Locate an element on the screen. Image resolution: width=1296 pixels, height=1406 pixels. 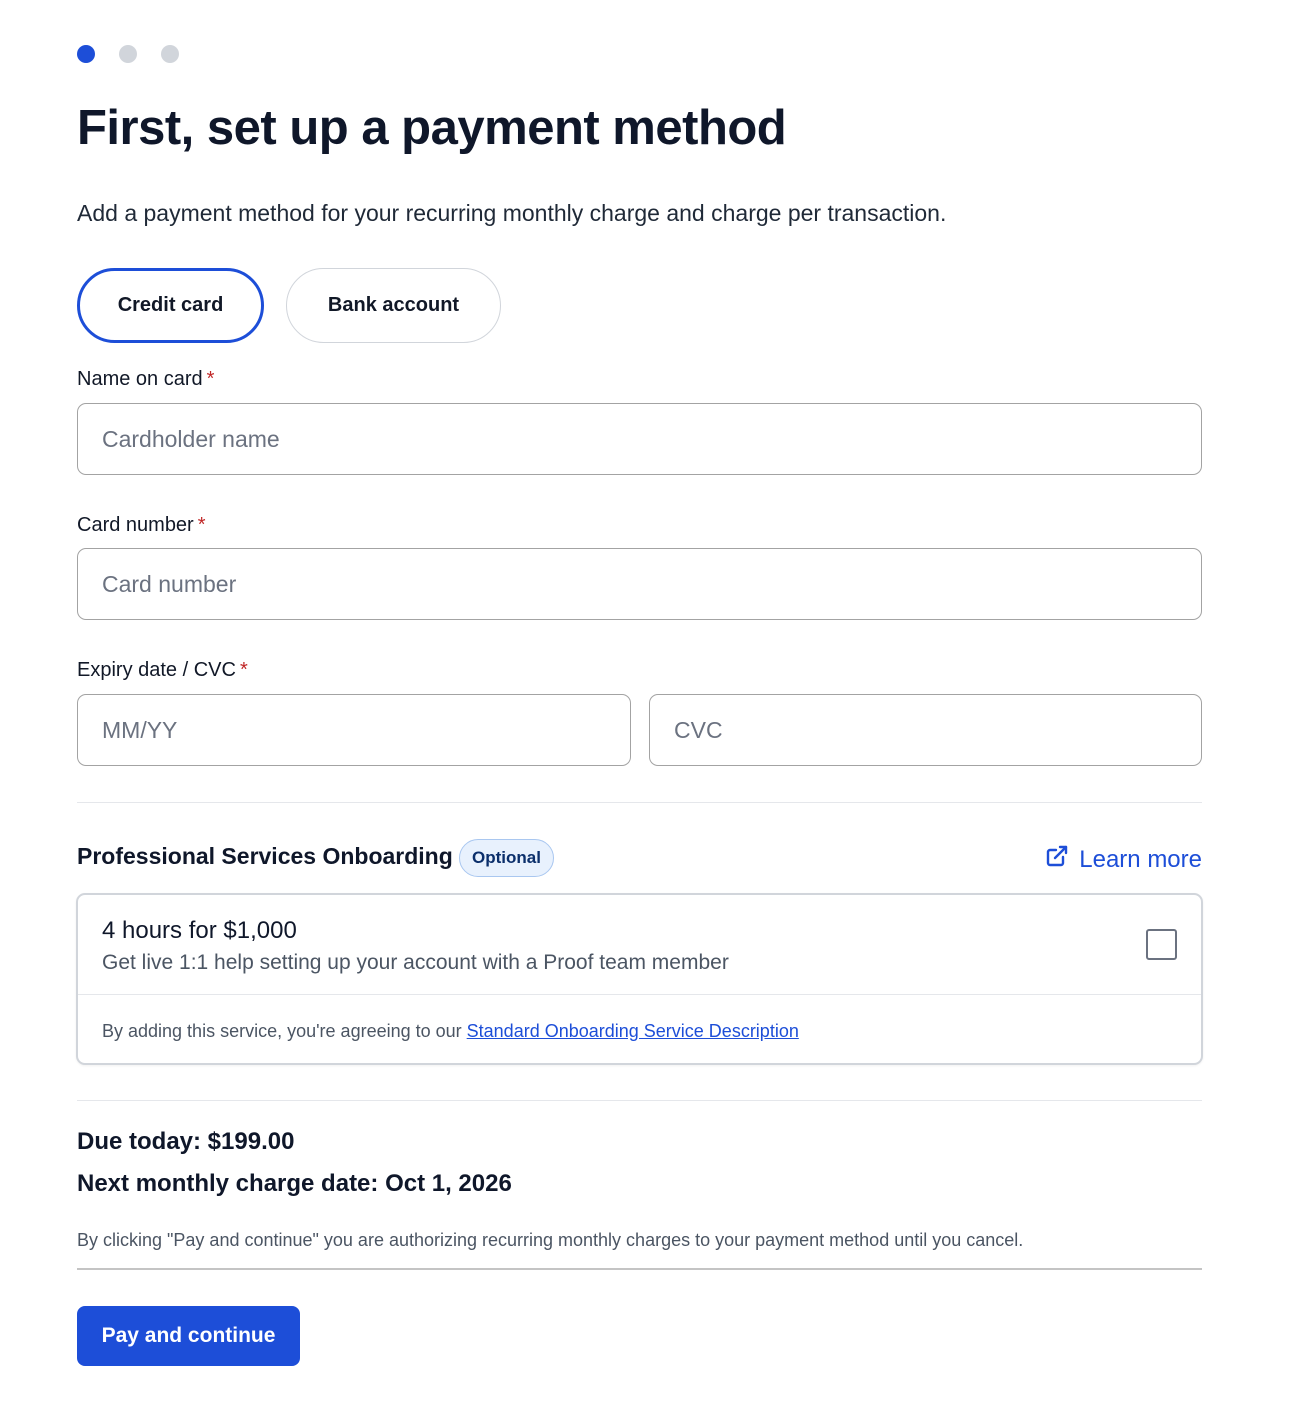
expiry-cvc-label-text: Expiry date / CVC is located at coordinates (156, 670).